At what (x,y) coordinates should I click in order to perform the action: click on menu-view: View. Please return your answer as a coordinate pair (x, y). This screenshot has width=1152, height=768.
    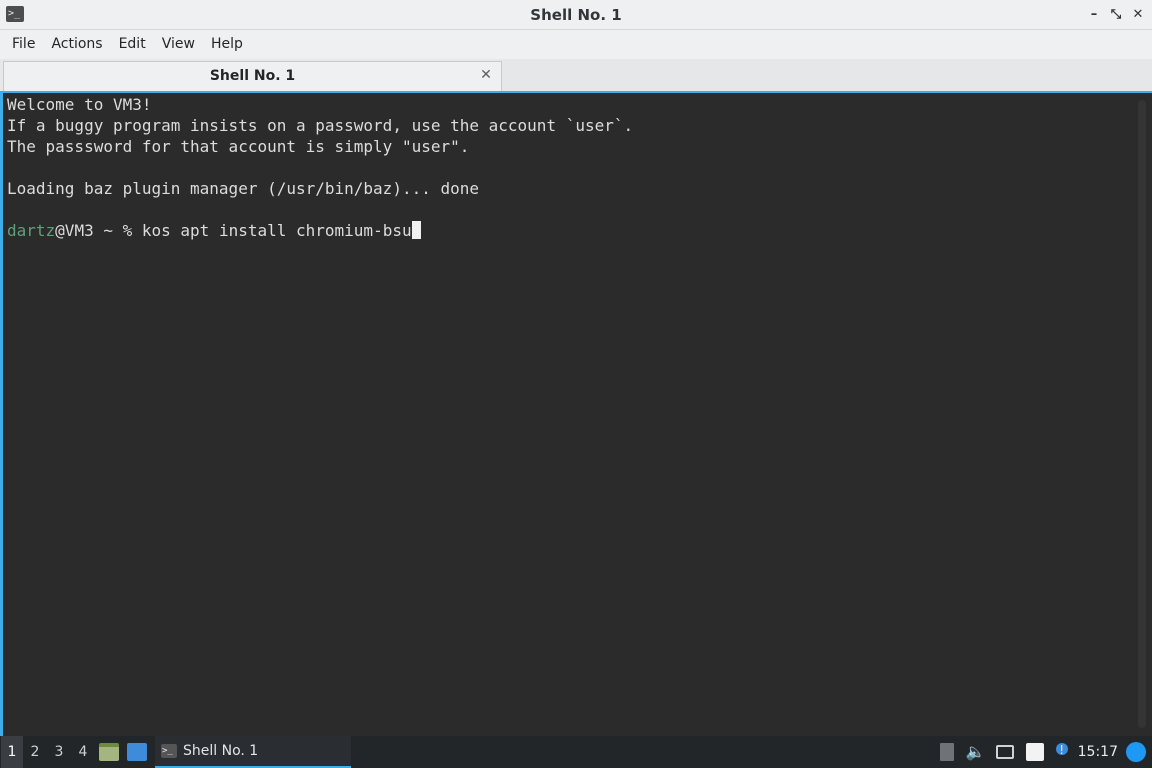
    Looking at the image, I should click on (178, 44).